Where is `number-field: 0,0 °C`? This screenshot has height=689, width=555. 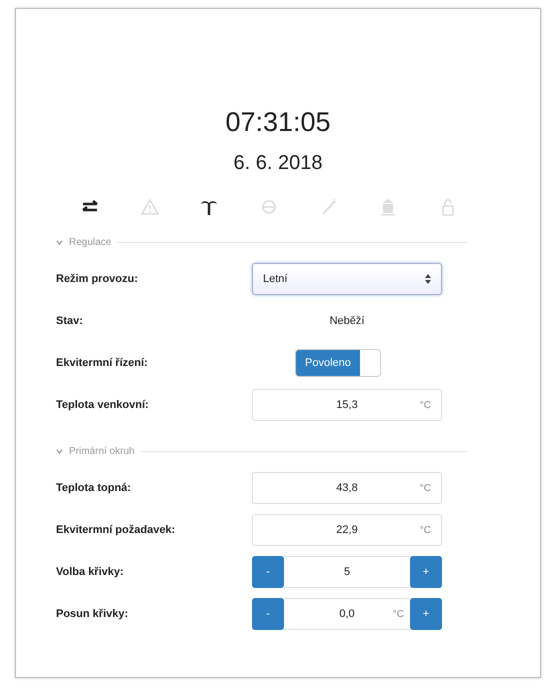
number-field: 0,0 °C is located at coordinates (347, 614).